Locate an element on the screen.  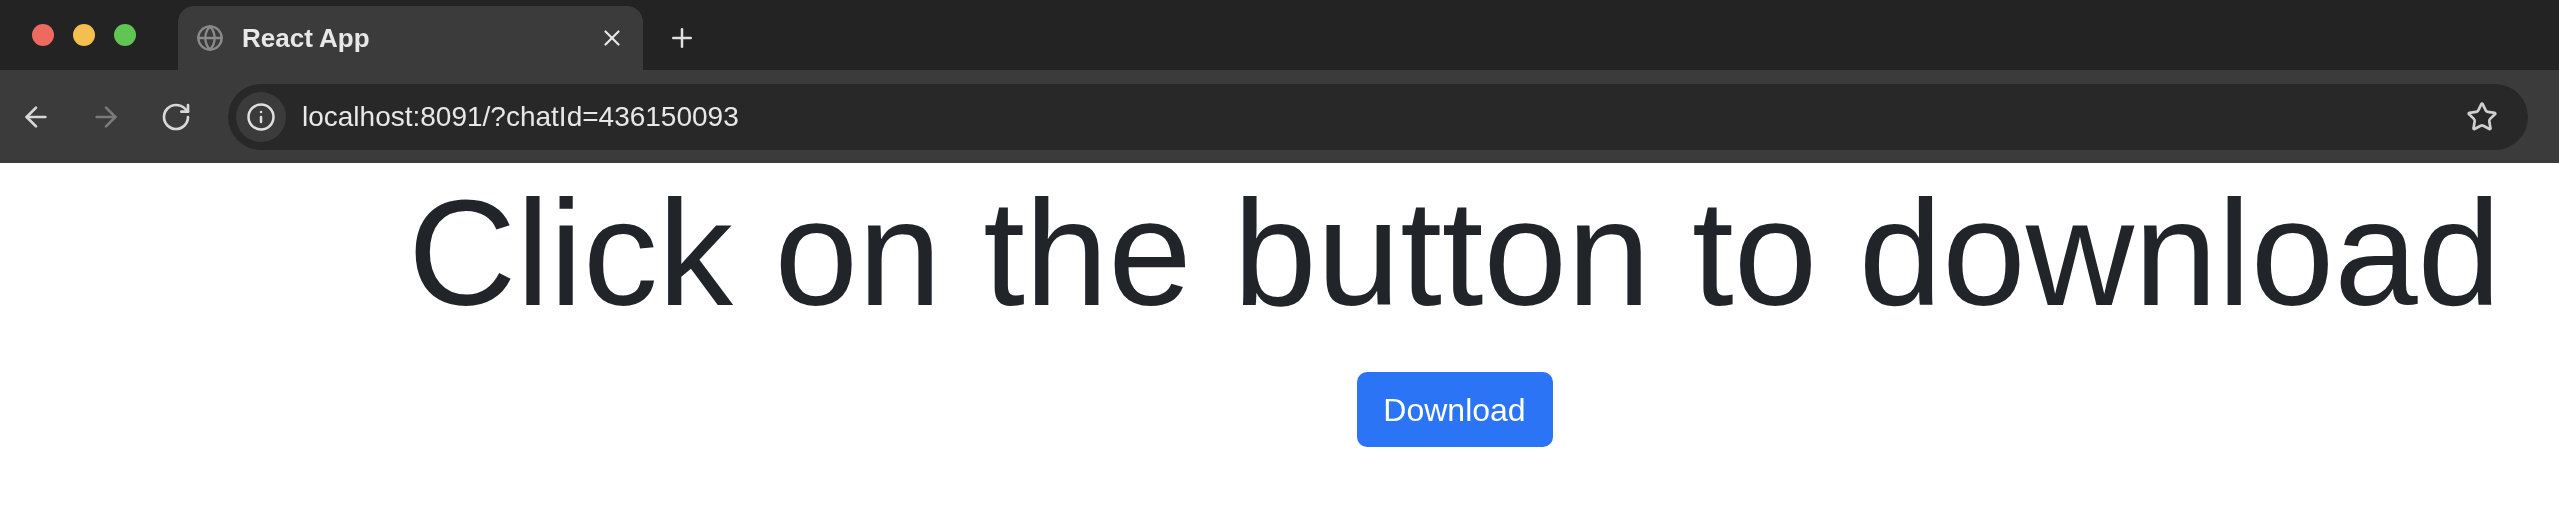
browser-tab: React App is located at coordinates (410, 38).